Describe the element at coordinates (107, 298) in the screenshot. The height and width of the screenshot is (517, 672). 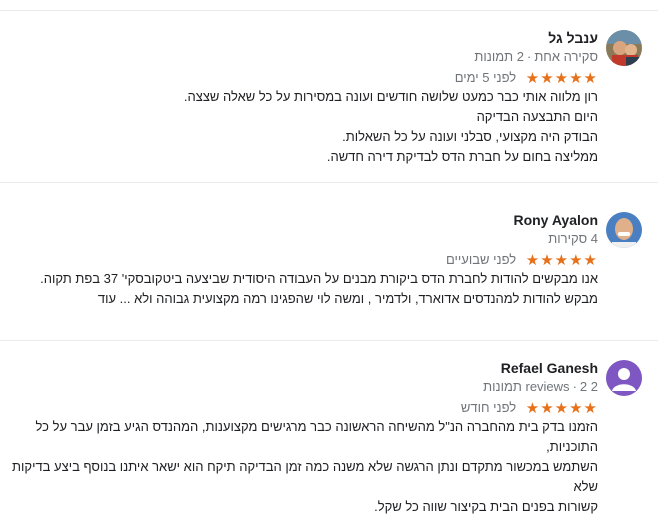
I see `more-link: עוד` at that location.